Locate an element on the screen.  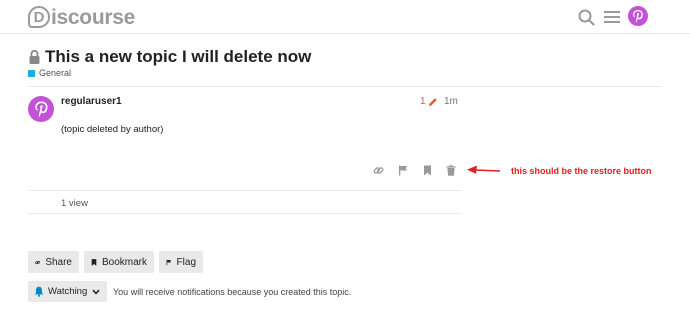
category-label: General is located at coordinates (55, 73).